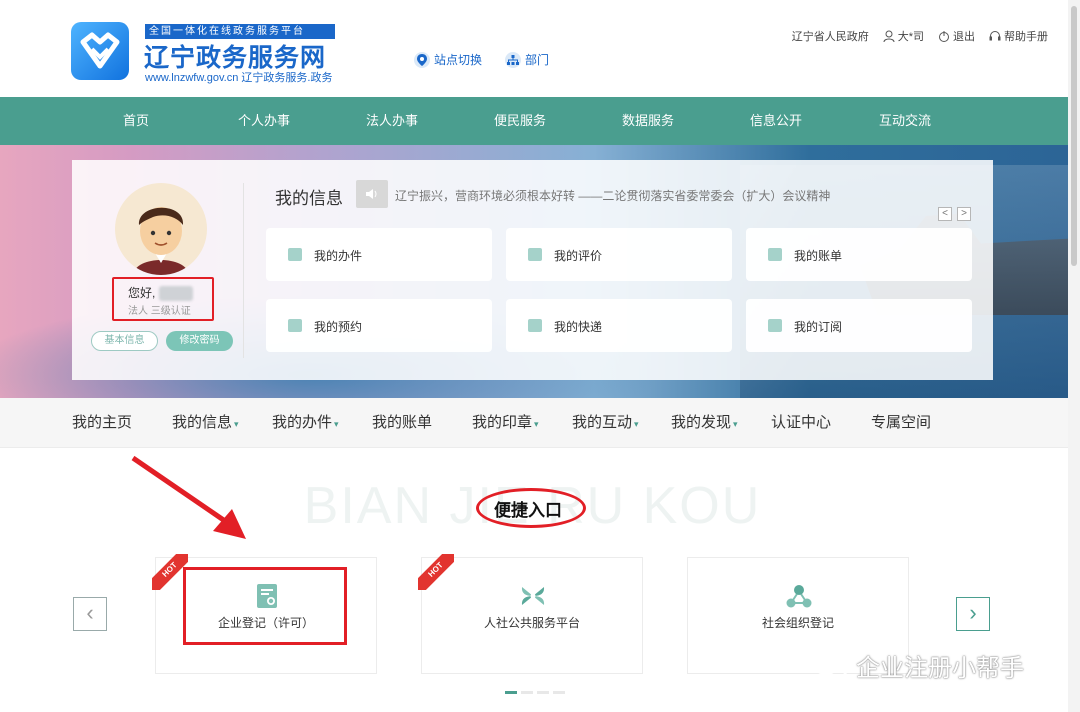 Image resolution: width=1080 pixels, height=712 pixels. I want to click on logout-label: 退出, so click(964, 37).